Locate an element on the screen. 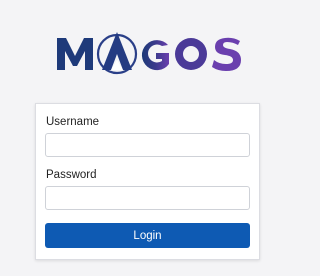 The width and height of the screenshot is (320, 276). magos-logo: MAGOS is located at coordinates (150, 52).